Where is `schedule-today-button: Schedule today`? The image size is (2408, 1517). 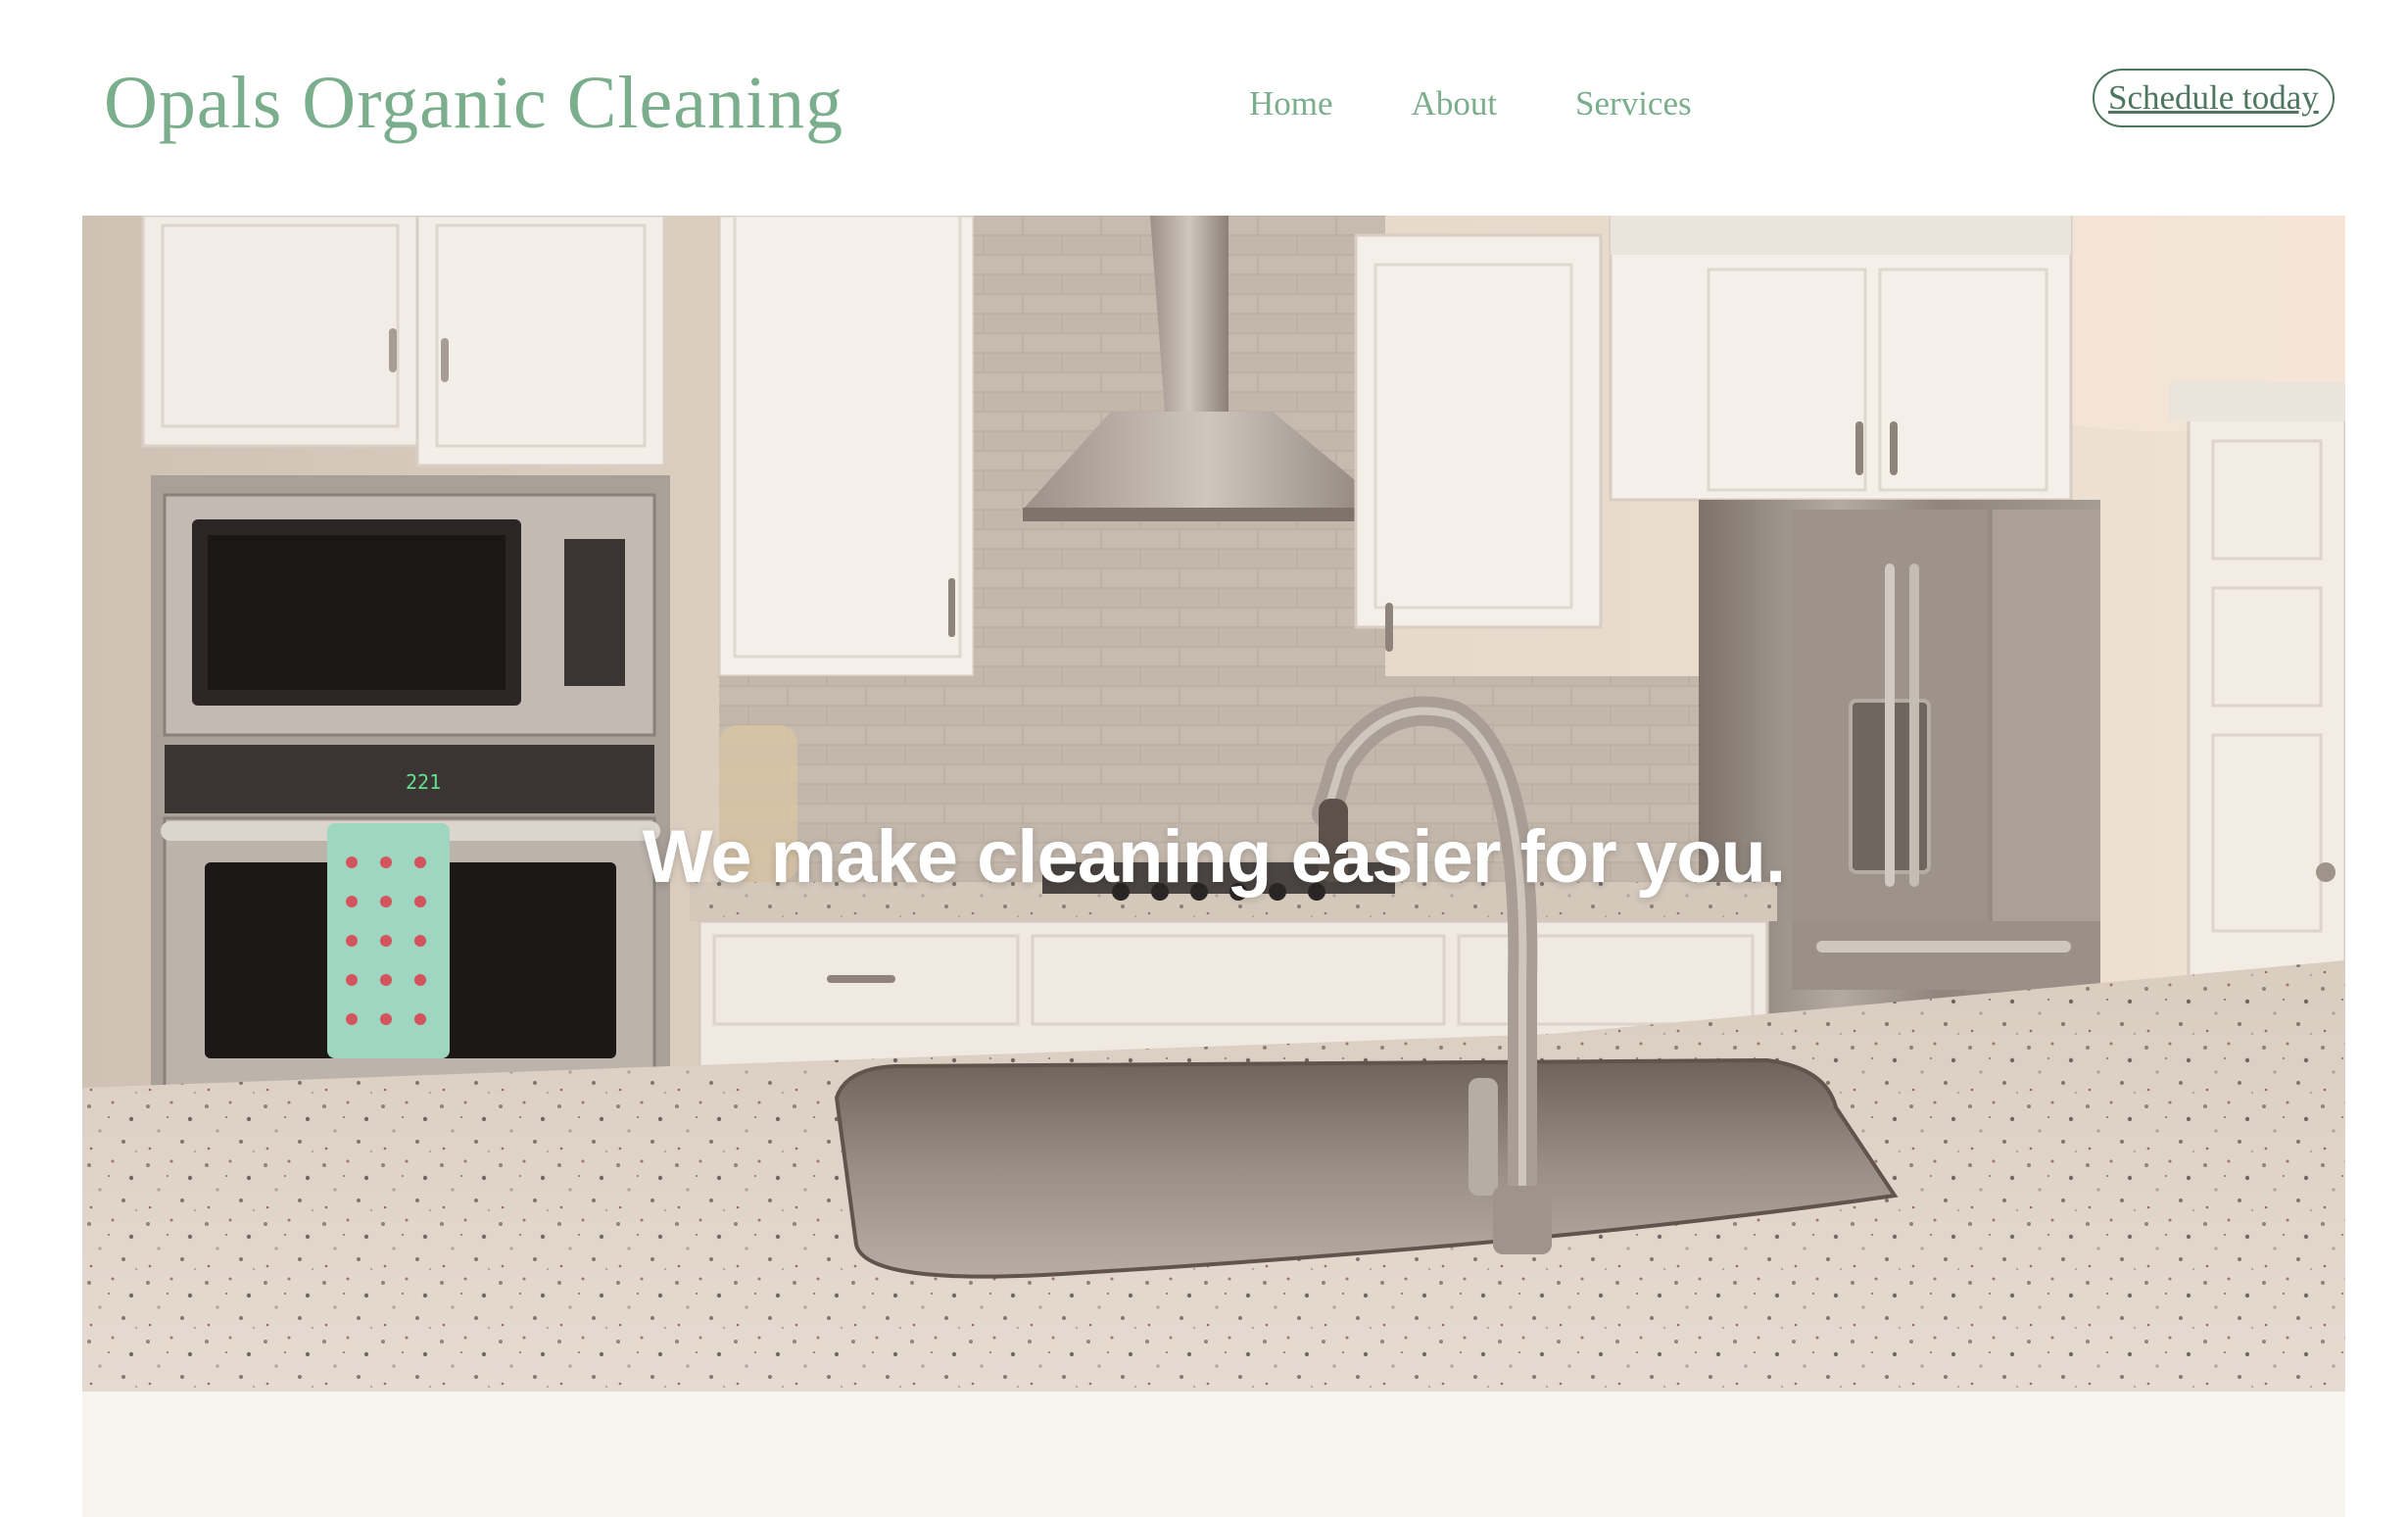
schedule-today-button: Schedule today is located at coordinates (2214, 98).